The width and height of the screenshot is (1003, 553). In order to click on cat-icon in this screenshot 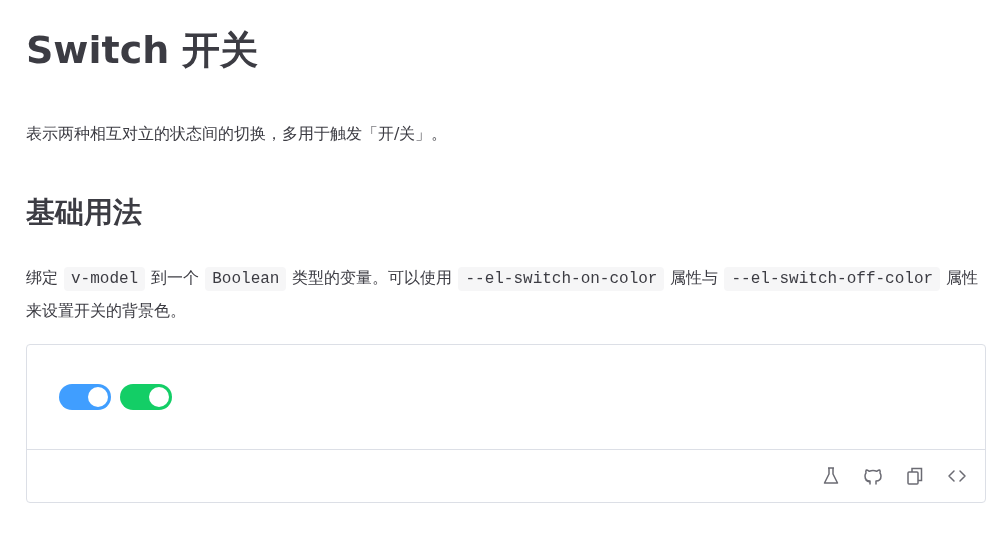, I will do `click(873, 476)`.